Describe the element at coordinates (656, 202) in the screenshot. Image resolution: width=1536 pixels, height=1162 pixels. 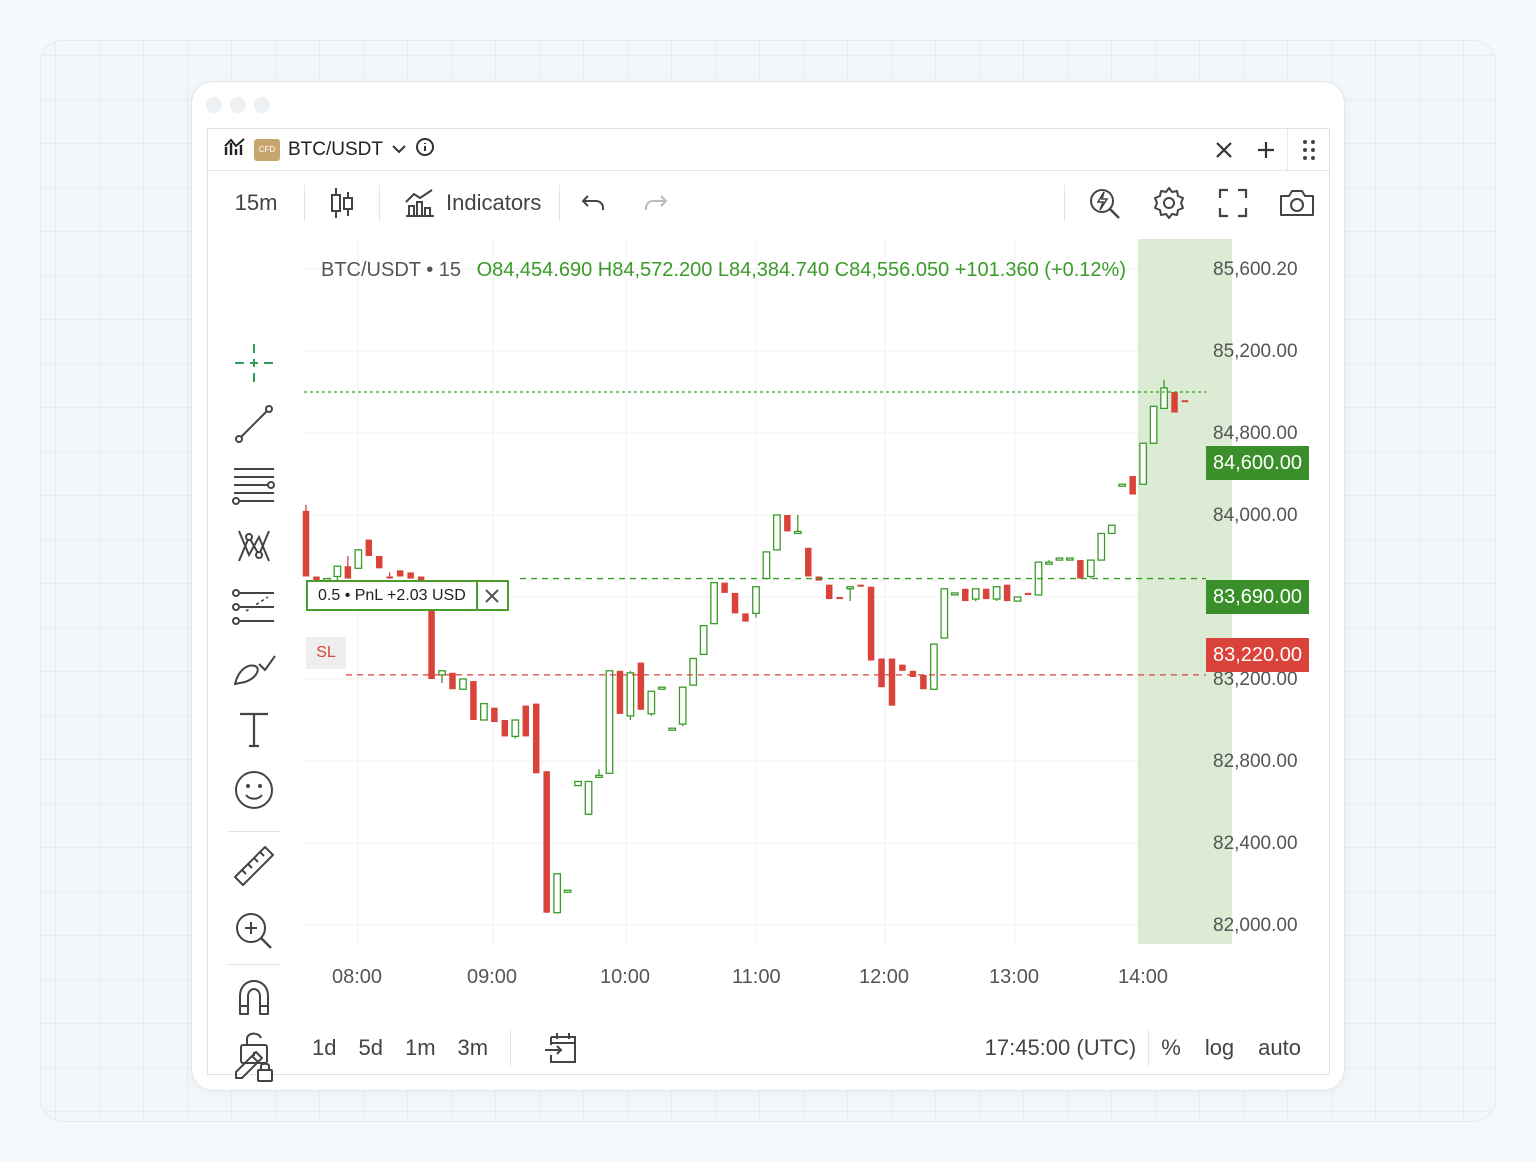
I see `redo-icon` at that location.